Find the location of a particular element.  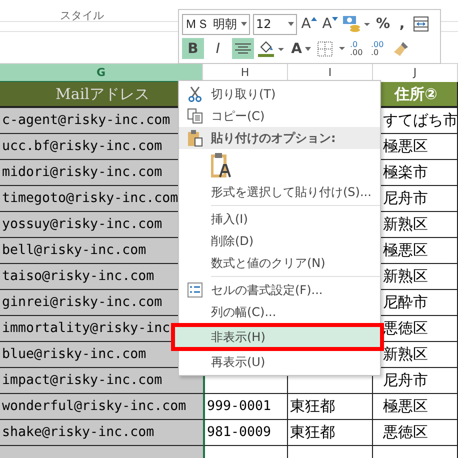

font-color-button: A is located at coordinates (301, 49).